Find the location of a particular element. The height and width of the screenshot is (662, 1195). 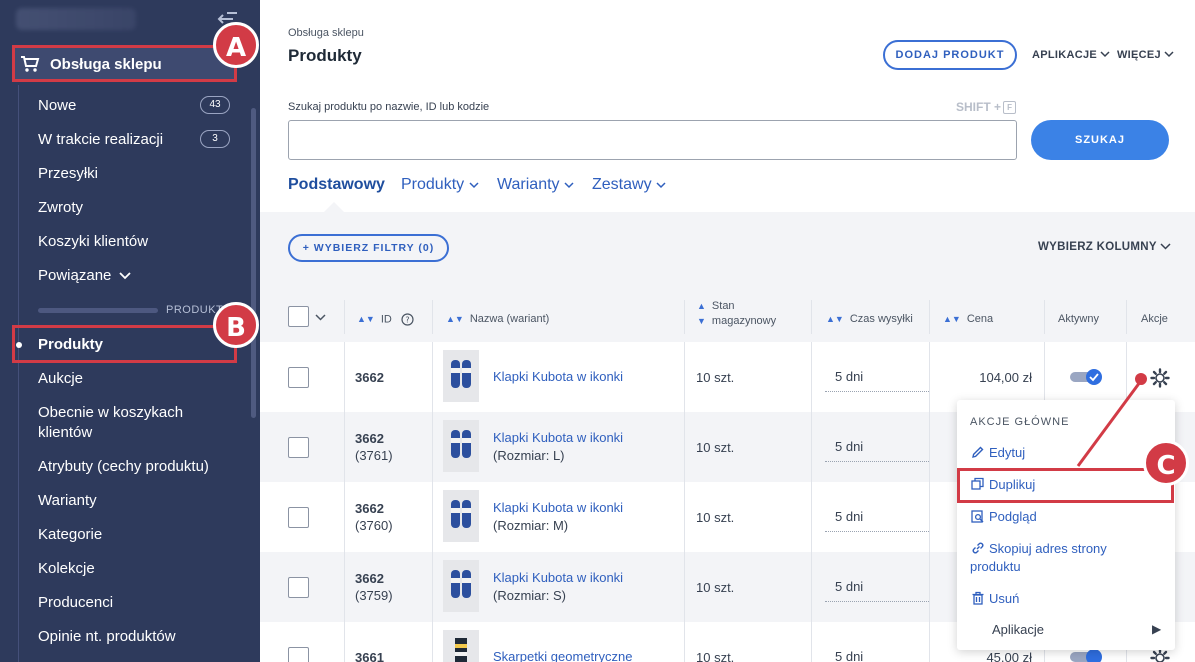

help-icon: ? is located at coordinates (407, 319).